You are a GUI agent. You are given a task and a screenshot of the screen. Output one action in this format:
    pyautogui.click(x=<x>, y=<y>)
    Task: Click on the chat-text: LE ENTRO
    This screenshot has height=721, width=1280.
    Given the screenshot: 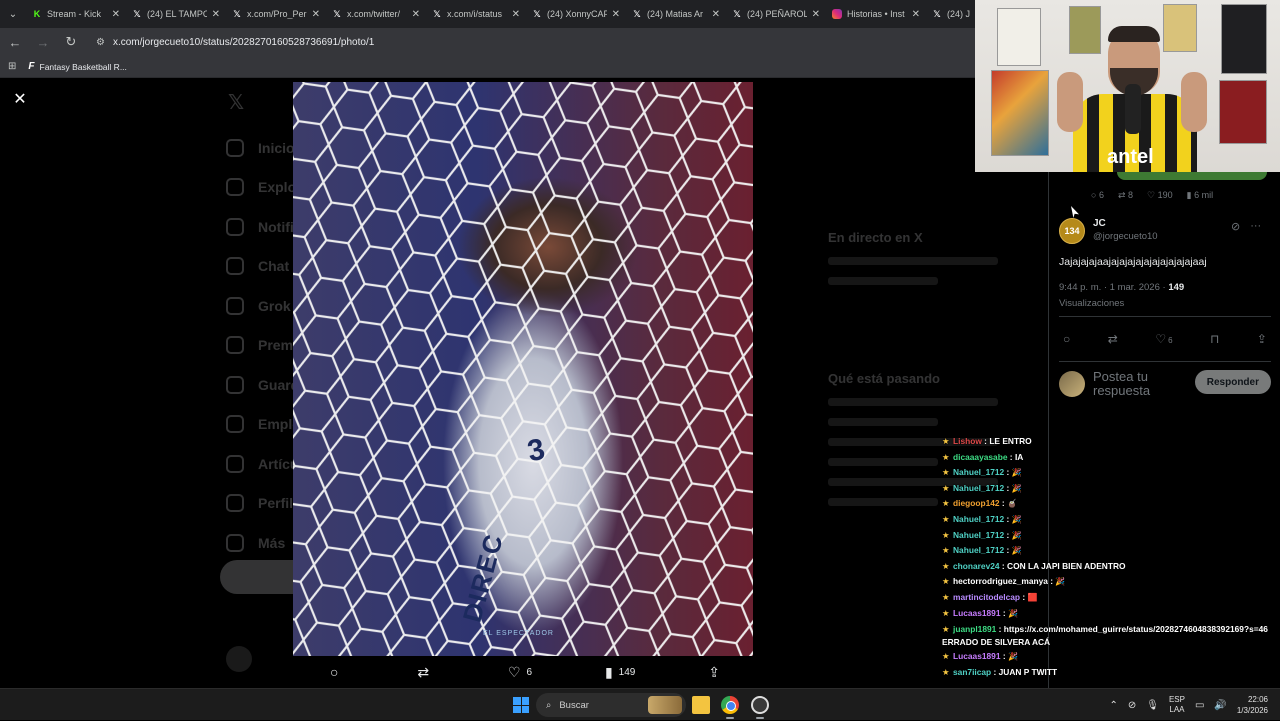 What is the action you would take?
    pyautogui.click(x=1010, y=441)
    